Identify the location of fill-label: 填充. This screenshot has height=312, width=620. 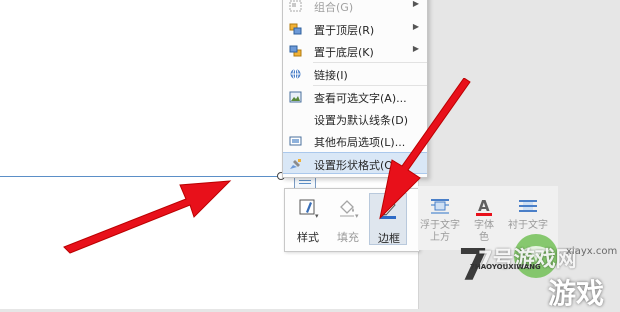
(348, 237).